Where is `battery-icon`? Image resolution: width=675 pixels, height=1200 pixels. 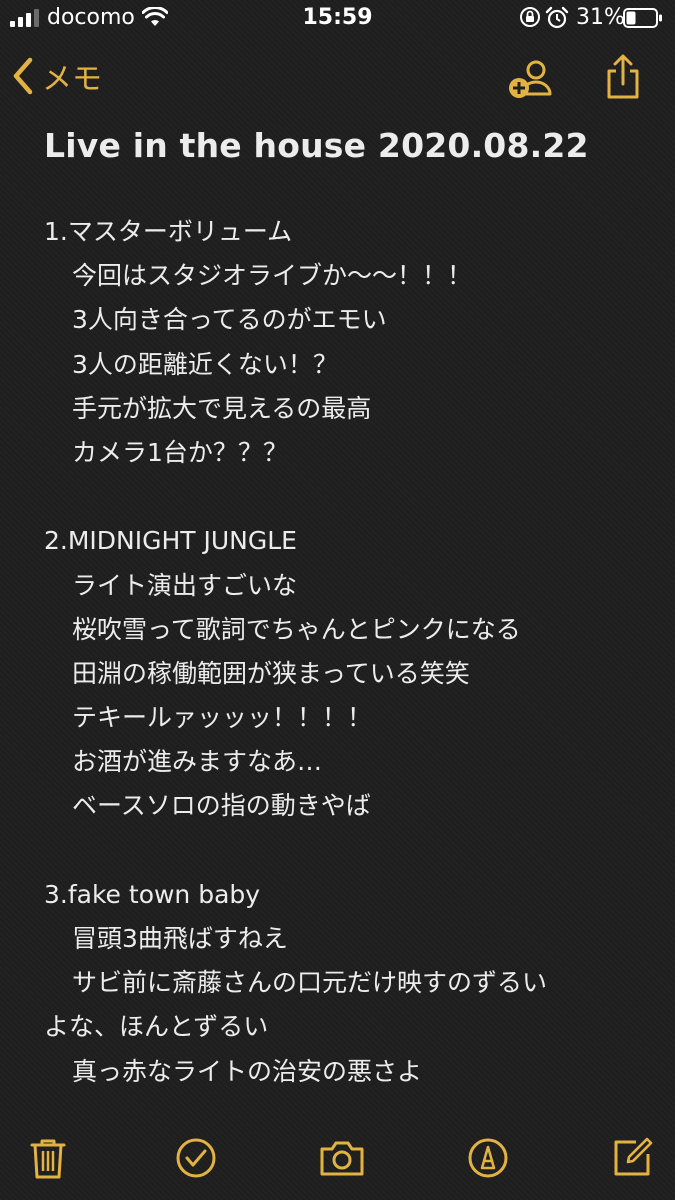 battery-icon is located at coordinates (642, 18).